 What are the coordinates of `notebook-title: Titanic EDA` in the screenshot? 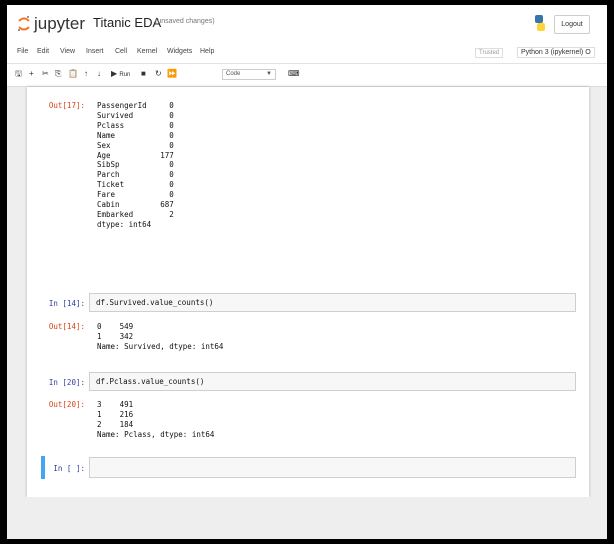 It's located at (127, 22).